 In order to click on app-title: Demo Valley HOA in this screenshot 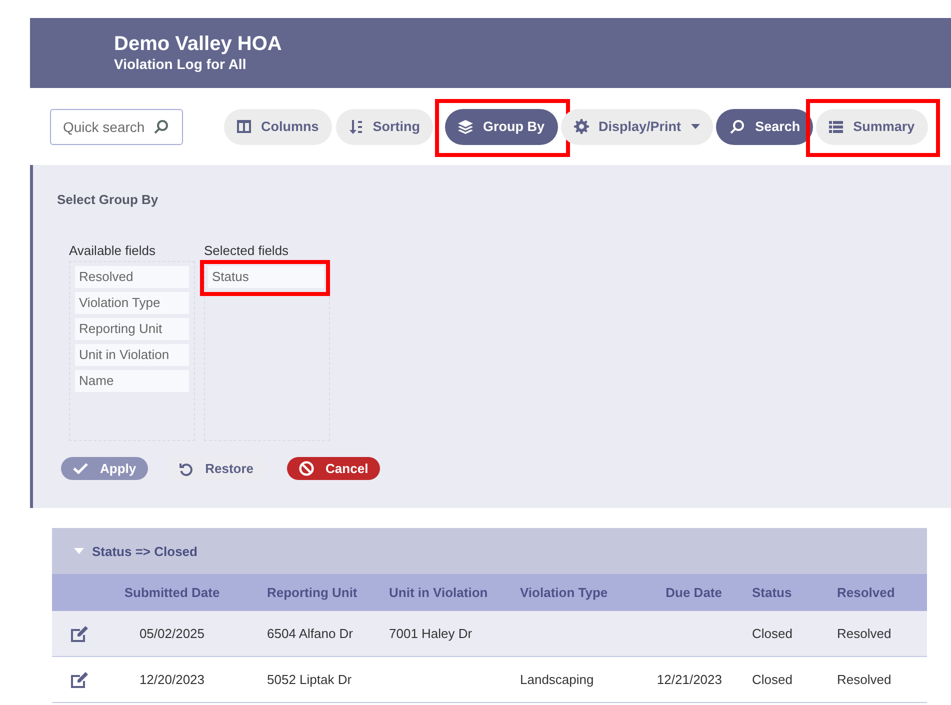, I will do `click(198, 44)`.